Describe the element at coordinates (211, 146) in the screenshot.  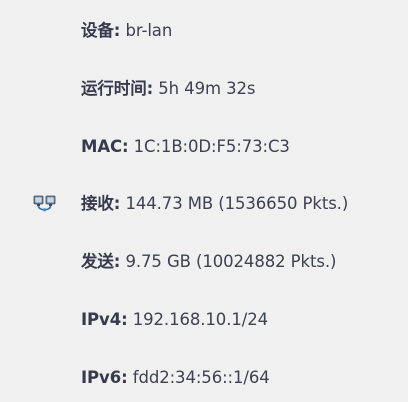
I see `mac-value: 1C:1B:0D:F5:73:C3` at that location.